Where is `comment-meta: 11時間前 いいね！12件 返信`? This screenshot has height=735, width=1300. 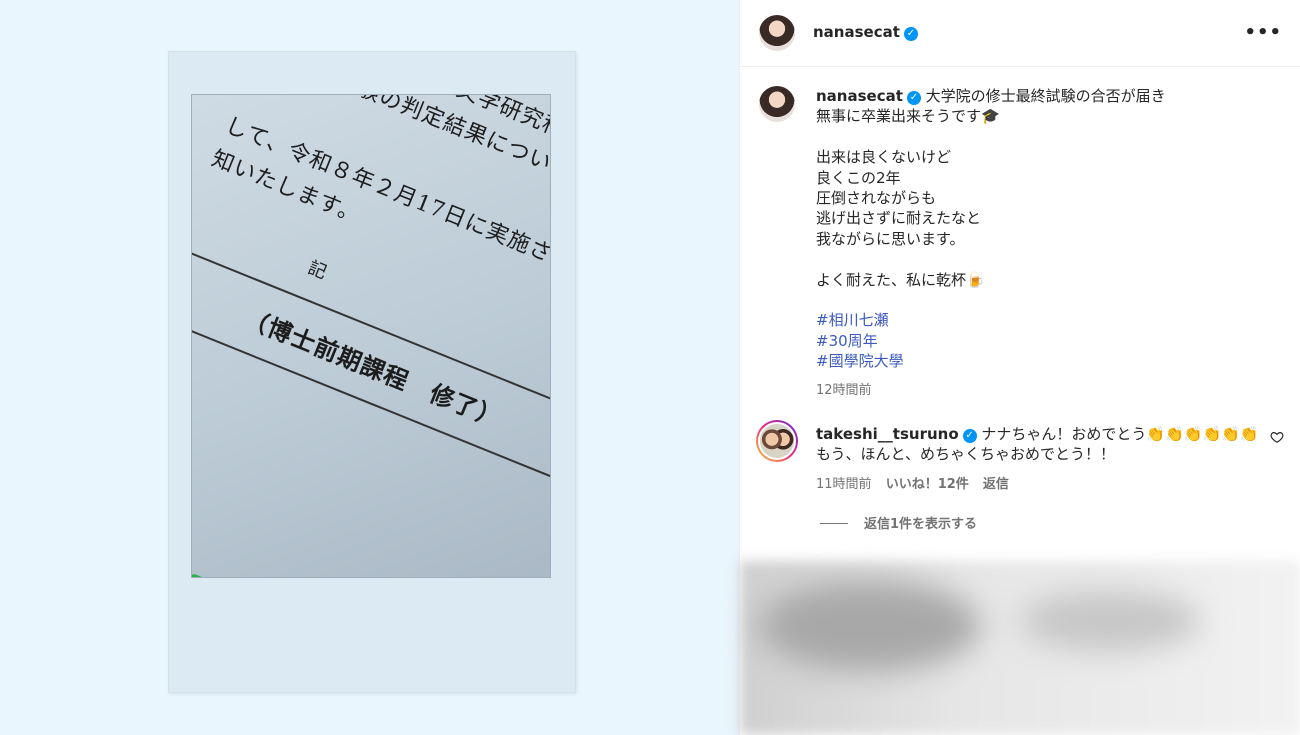 comment-meta: 11時間前 いいね！12件 返信 is located at coordinates (917, 482).